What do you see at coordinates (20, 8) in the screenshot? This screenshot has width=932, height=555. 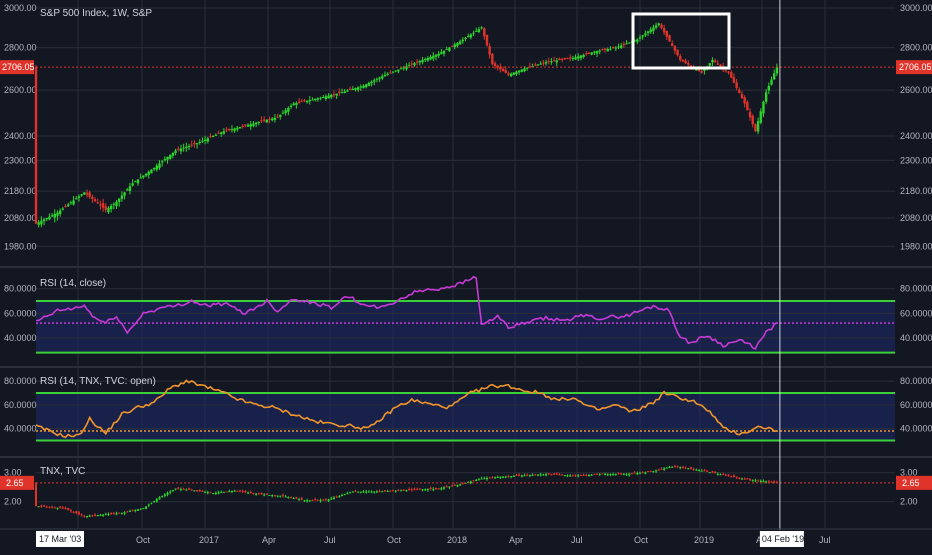 I see `price-y-tick-left: 3000.00` at bounding box center [20, 8].